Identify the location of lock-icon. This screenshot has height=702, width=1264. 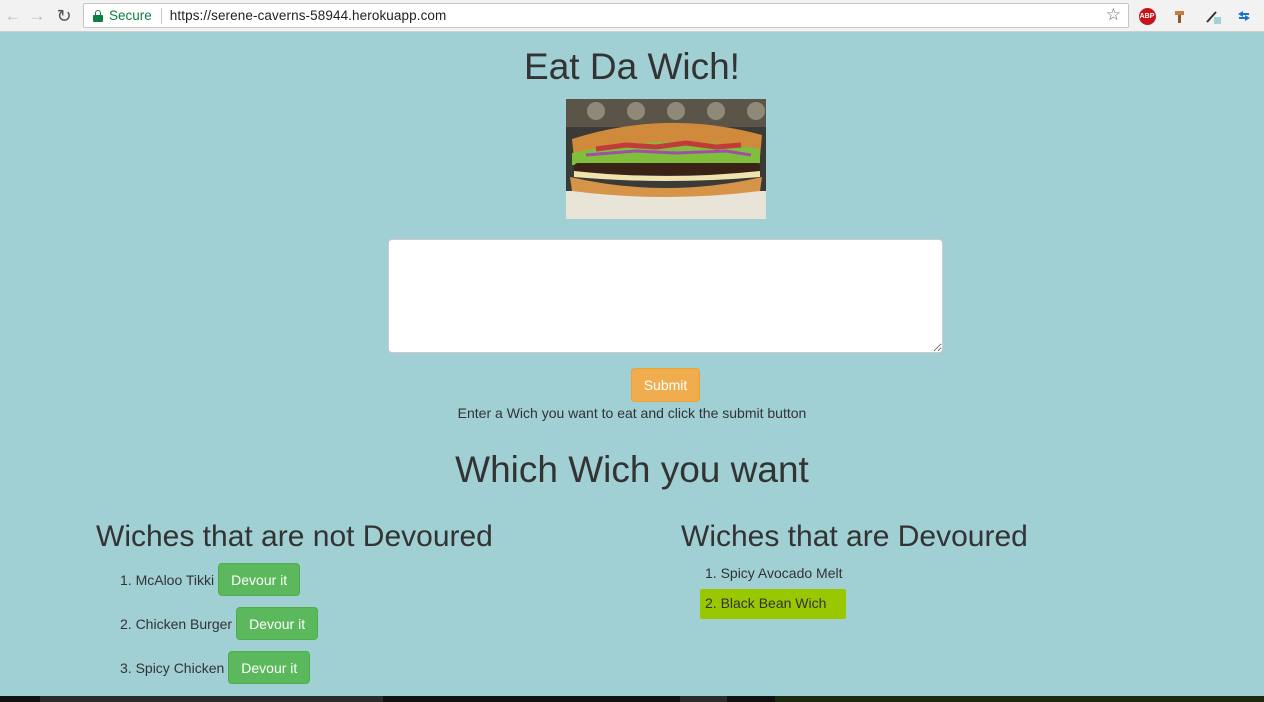
(98, 16).